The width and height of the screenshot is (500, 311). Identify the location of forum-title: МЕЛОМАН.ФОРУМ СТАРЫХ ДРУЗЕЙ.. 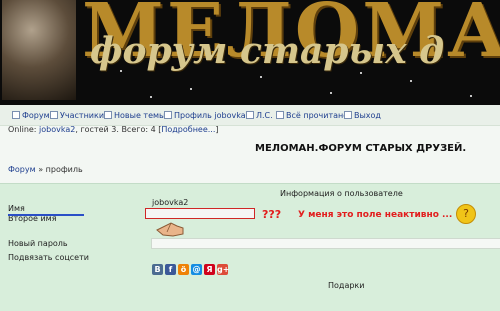
(361, 148).